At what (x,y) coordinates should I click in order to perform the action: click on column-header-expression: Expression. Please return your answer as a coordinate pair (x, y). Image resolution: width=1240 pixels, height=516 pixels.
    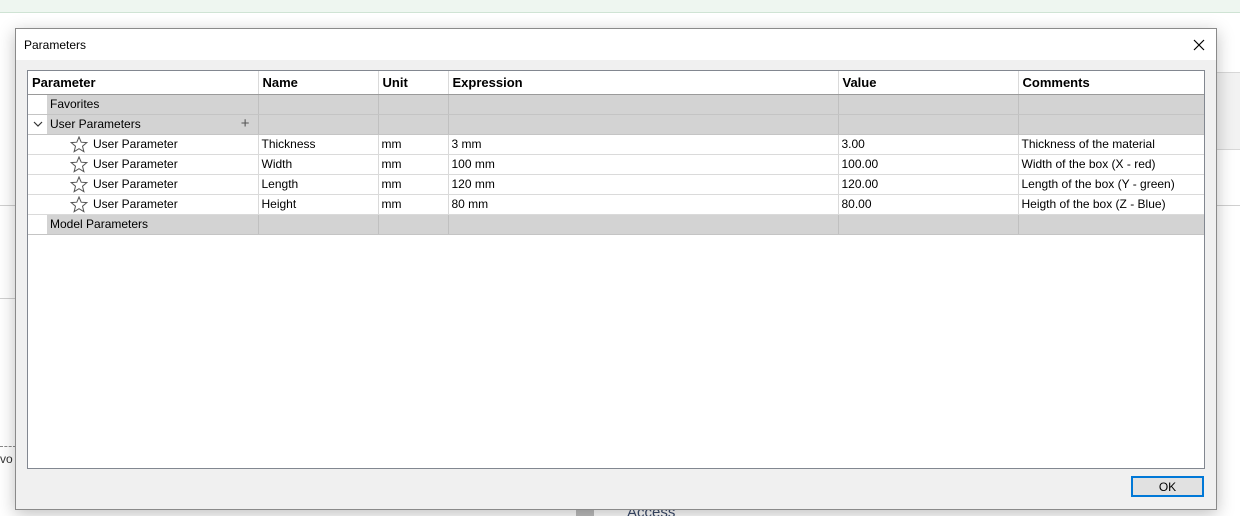
    Looking at the image, I should click on (643, 83).